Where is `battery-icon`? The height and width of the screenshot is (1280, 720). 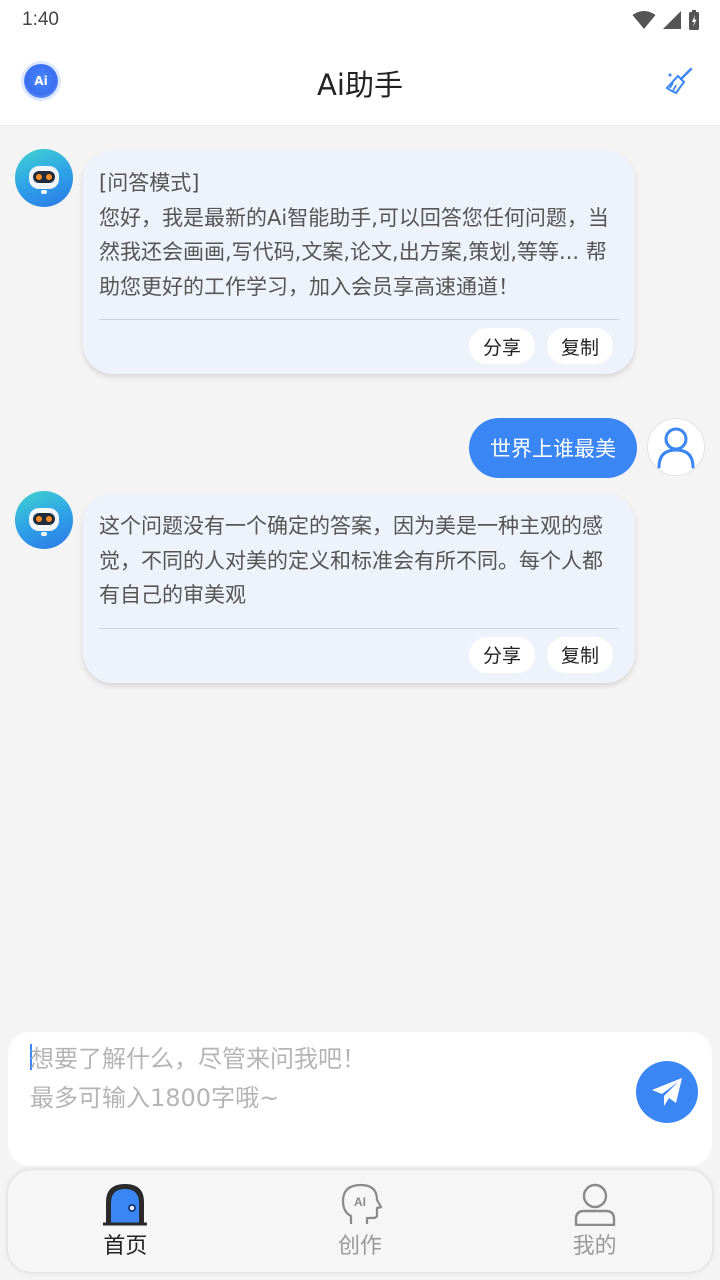
battery-icon is located at coordinates (694, 20).